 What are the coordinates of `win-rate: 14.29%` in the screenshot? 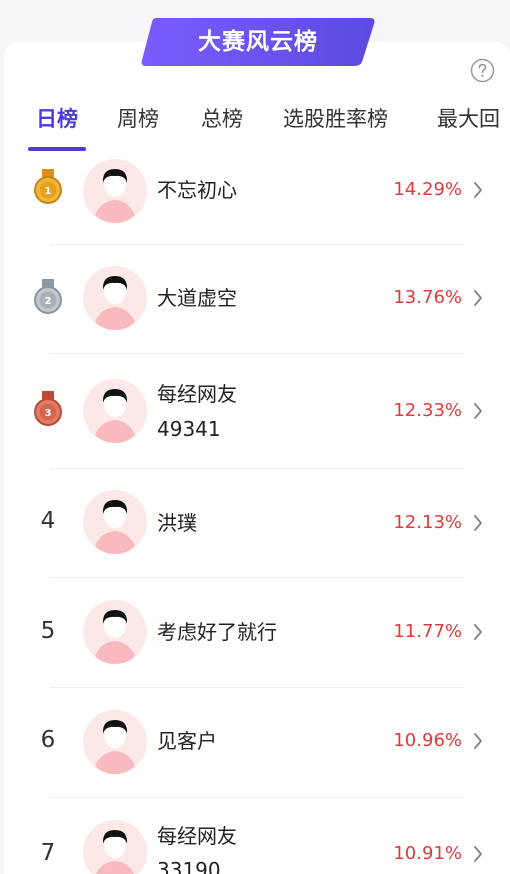 It's located at (427, 189).